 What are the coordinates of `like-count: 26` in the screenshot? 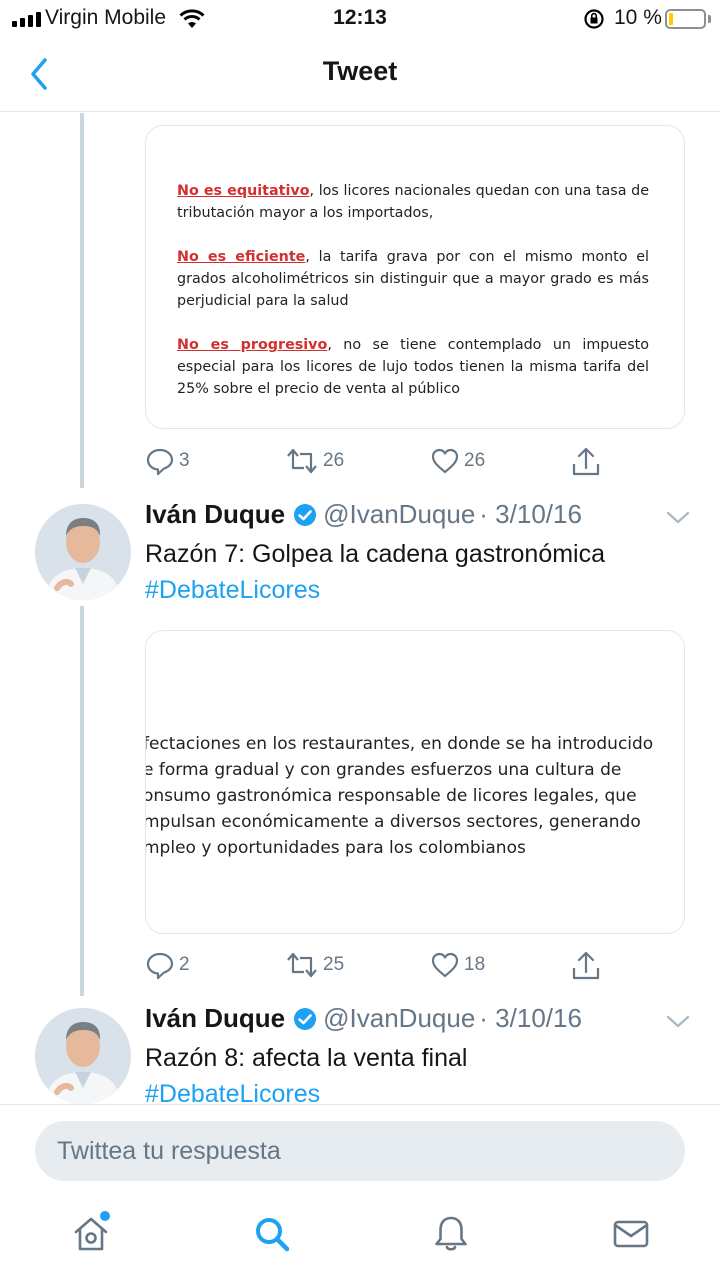 It's located at (475, 460).